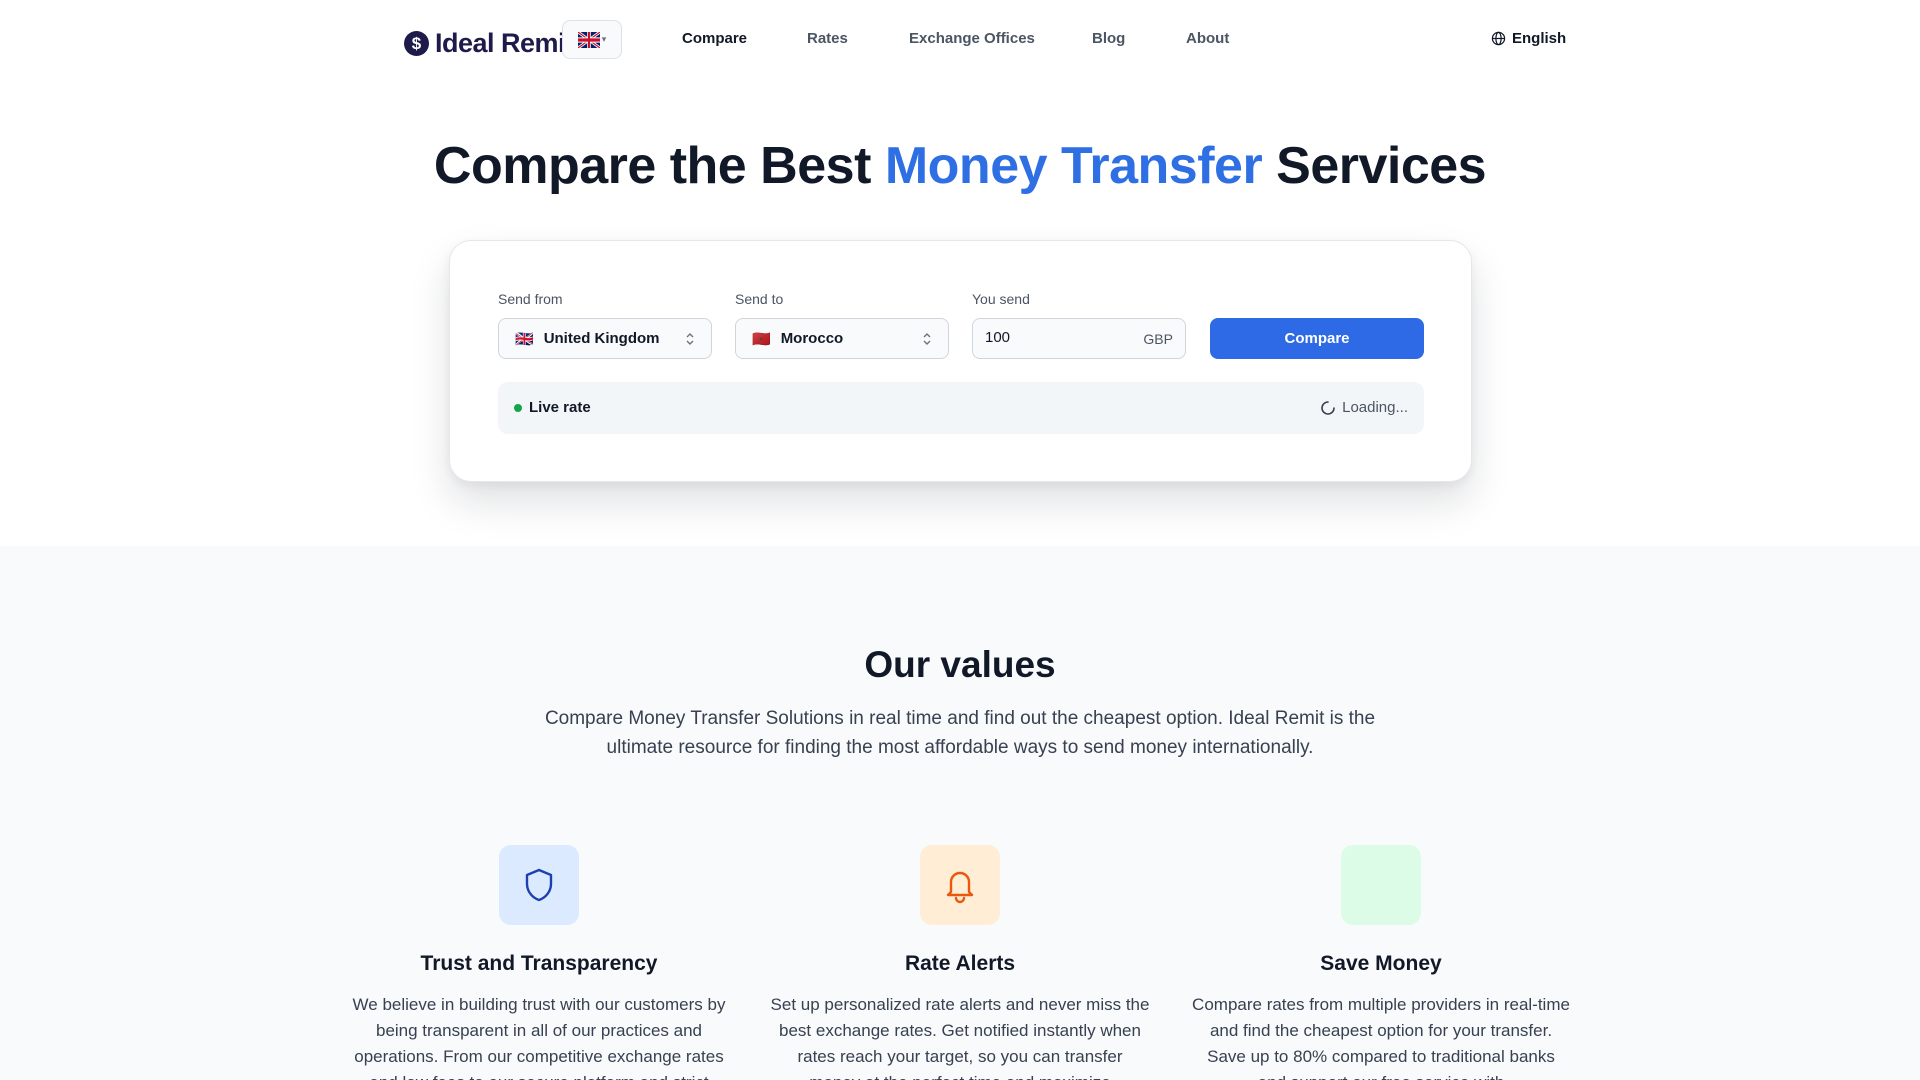 Image resolution: width=1920 pixels, height=1080 pixels. Describe the element at coordinates (714, 38) in the screenshot. I see `nav-compare: Compare` at that location.